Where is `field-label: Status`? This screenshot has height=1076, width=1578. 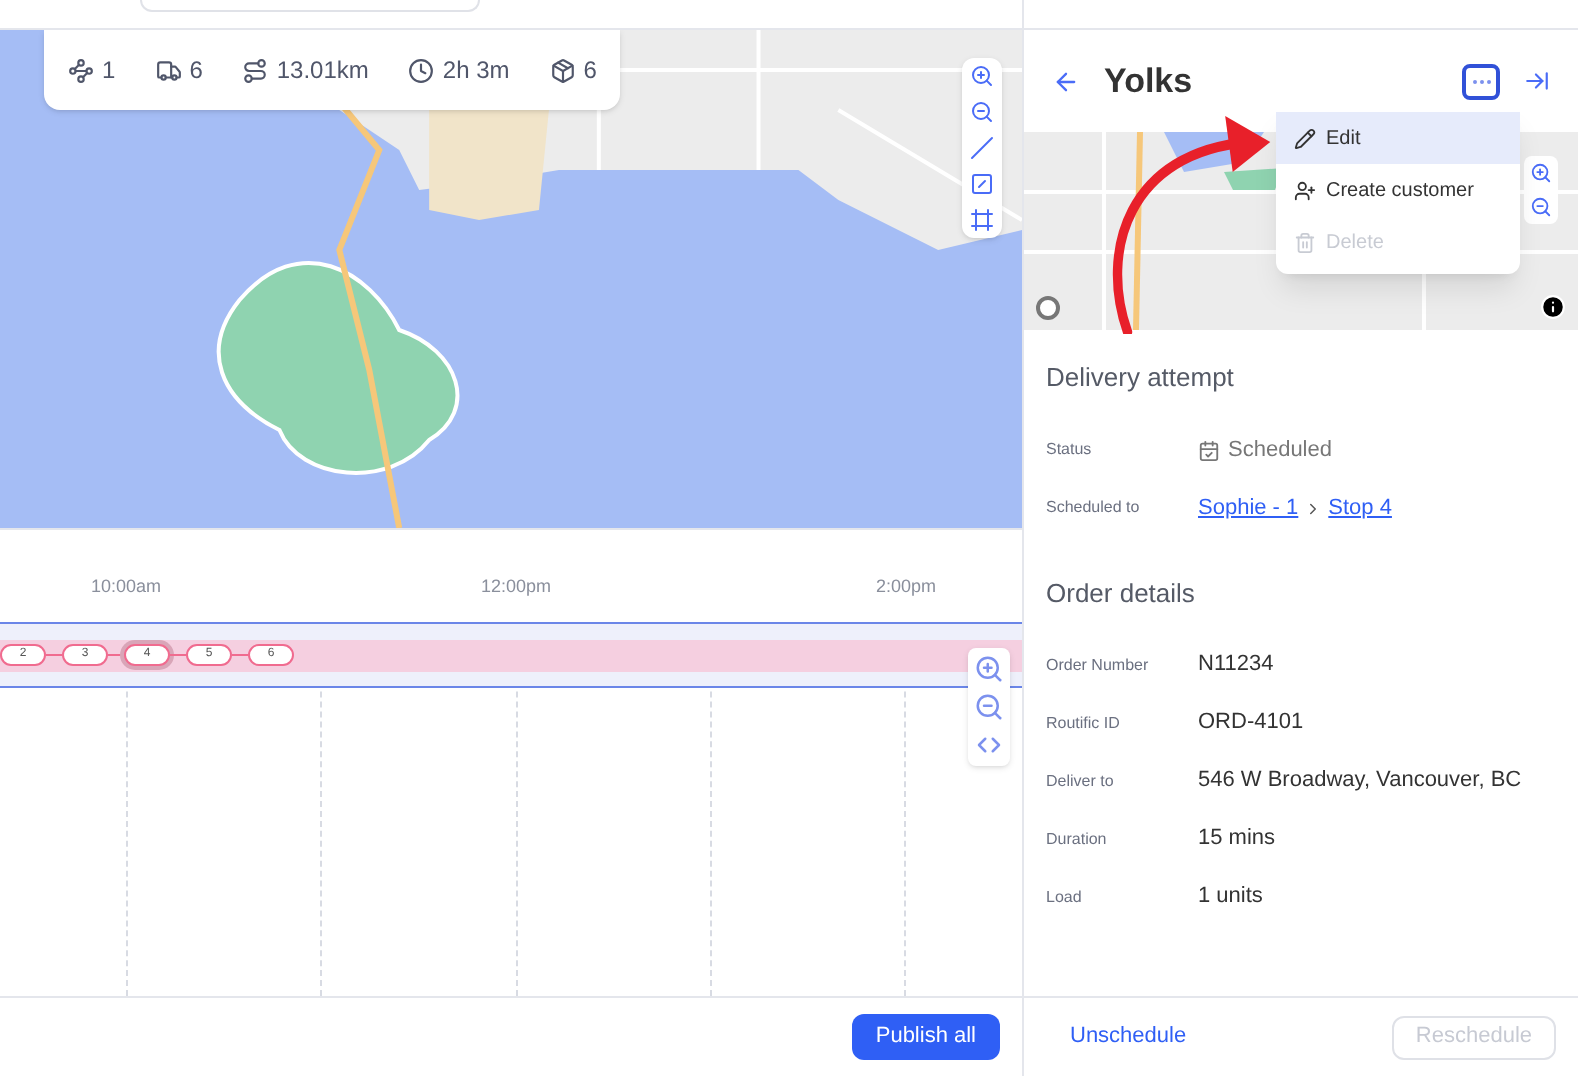 field-label: Status is located at coordinates (1070, 450).